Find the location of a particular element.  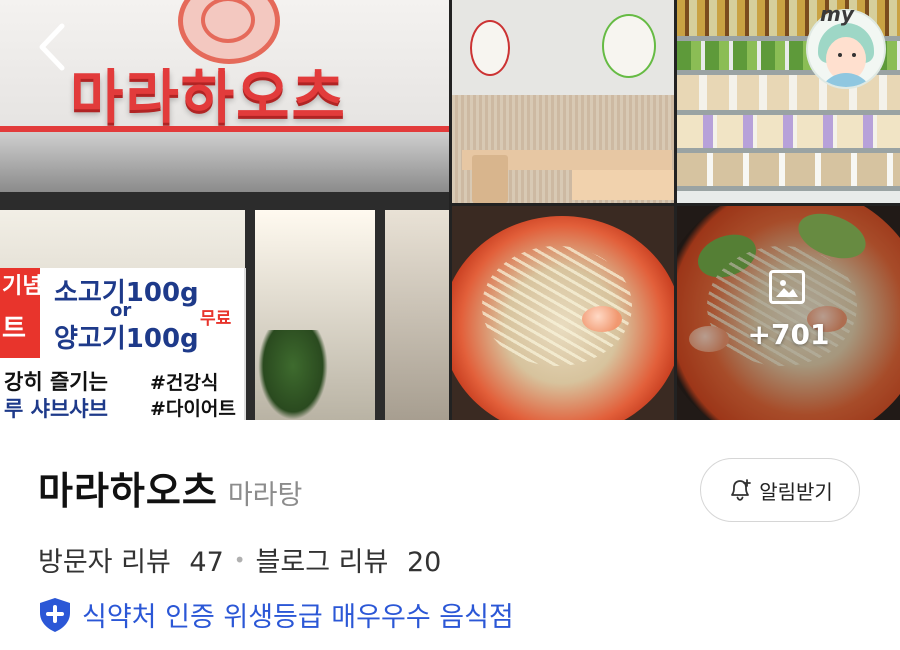

image-icon is located at coordinates (787, 287).